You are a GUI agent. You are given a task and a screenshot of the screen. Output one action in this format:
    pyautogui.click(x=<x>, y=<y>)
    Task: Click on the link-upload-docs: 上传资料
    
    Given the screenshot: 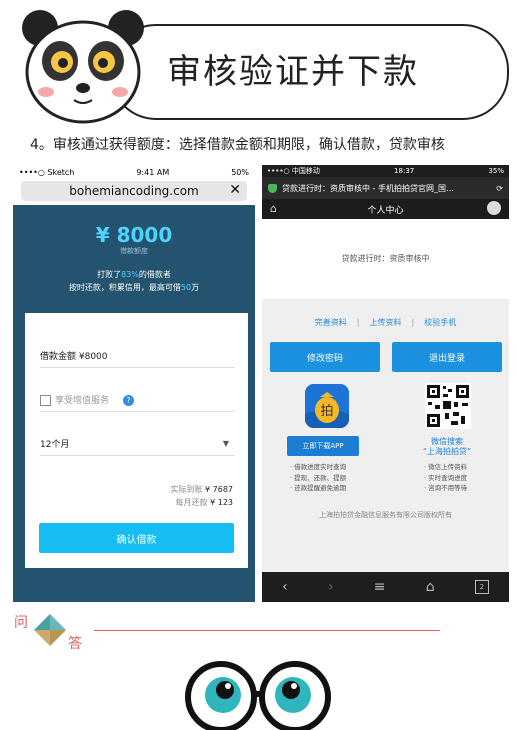 What is the action you would take?
    pyautogui.click(x=386, y=322)
    